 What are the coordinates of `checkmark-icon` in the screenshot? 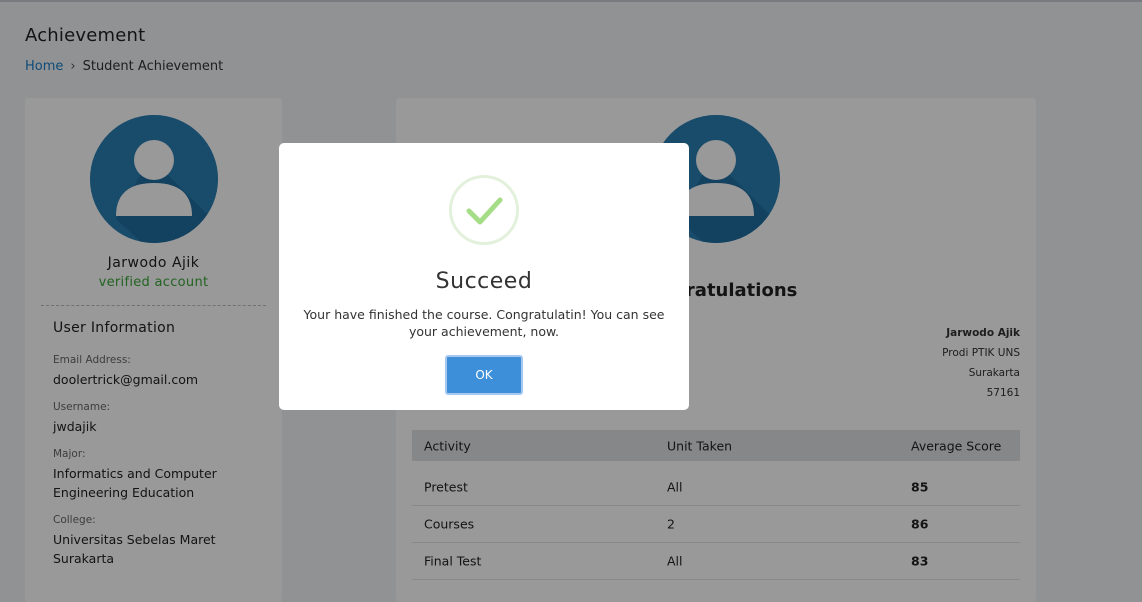 It's located at (484, 210).